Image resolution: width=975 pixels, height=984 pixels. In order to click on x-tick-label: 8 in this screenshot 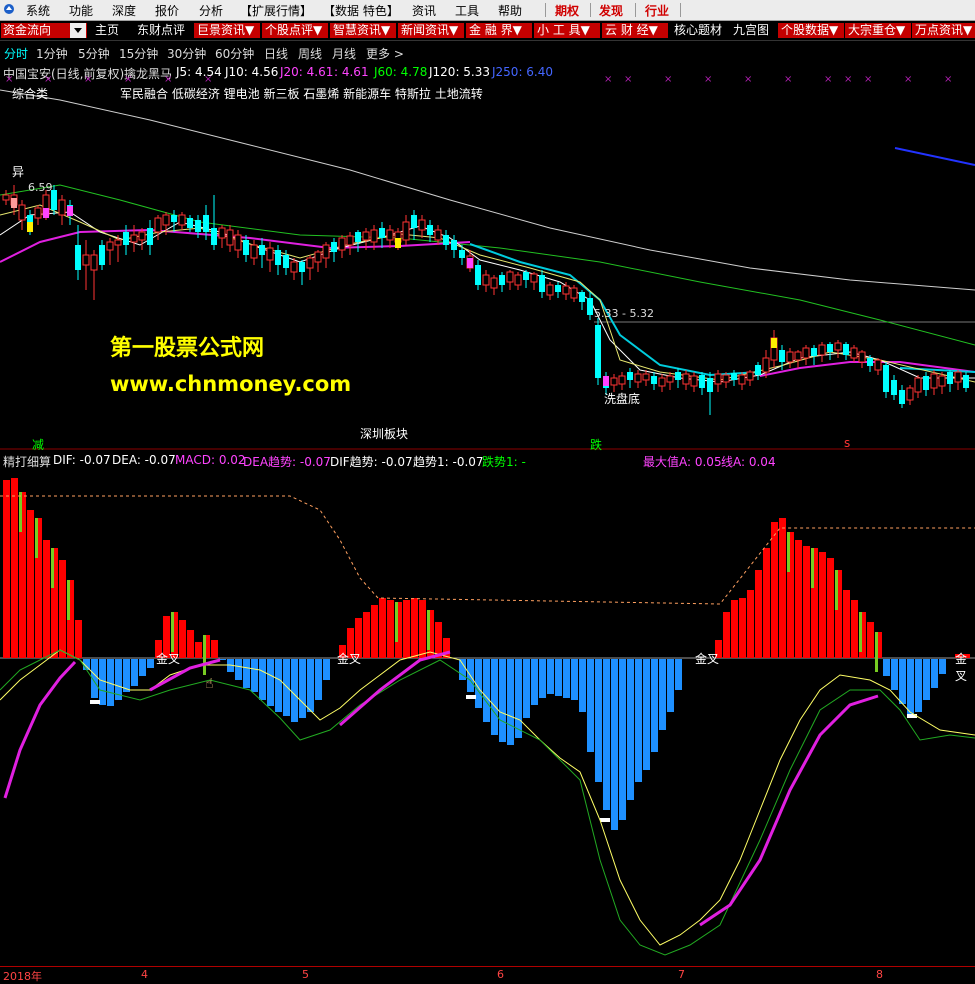, I will do `click(879, 974)`.